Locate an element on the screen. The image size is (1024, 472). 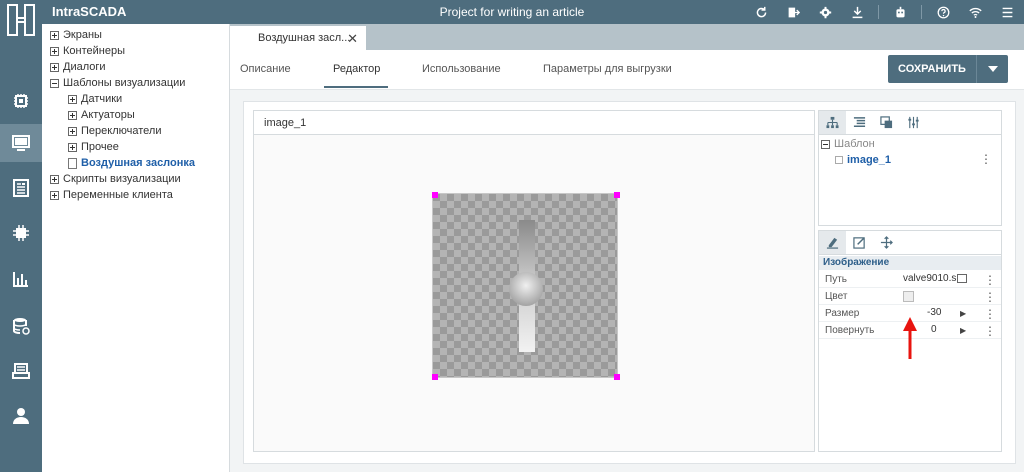
settings-icon is located at coordinates (825, 12).